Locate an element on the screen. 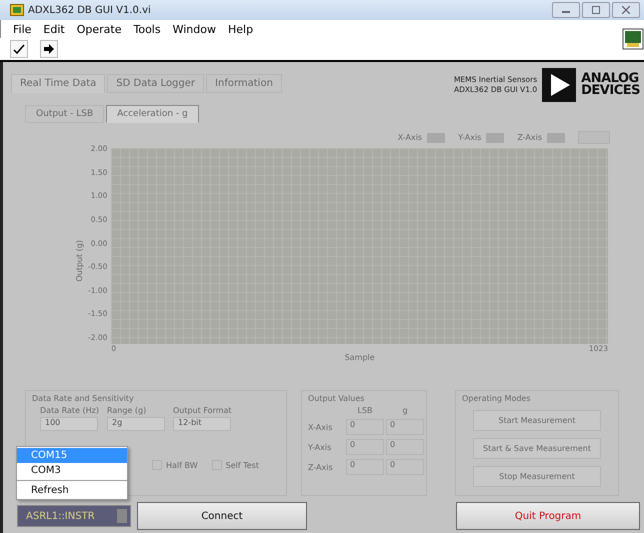  column-header: LSB is located at coordinates (365, 410).